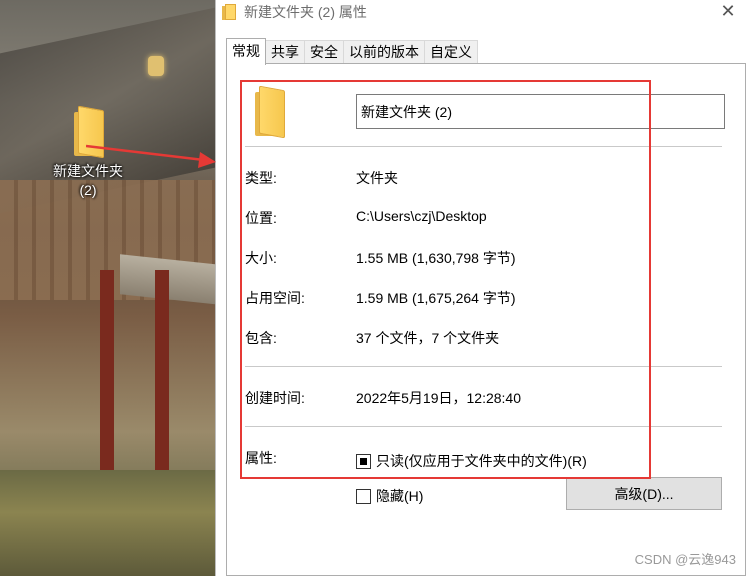 Image resolution: width=750 pixels, height=576 pixels. I want to click on tab-general: 常规, so click(246, 51).